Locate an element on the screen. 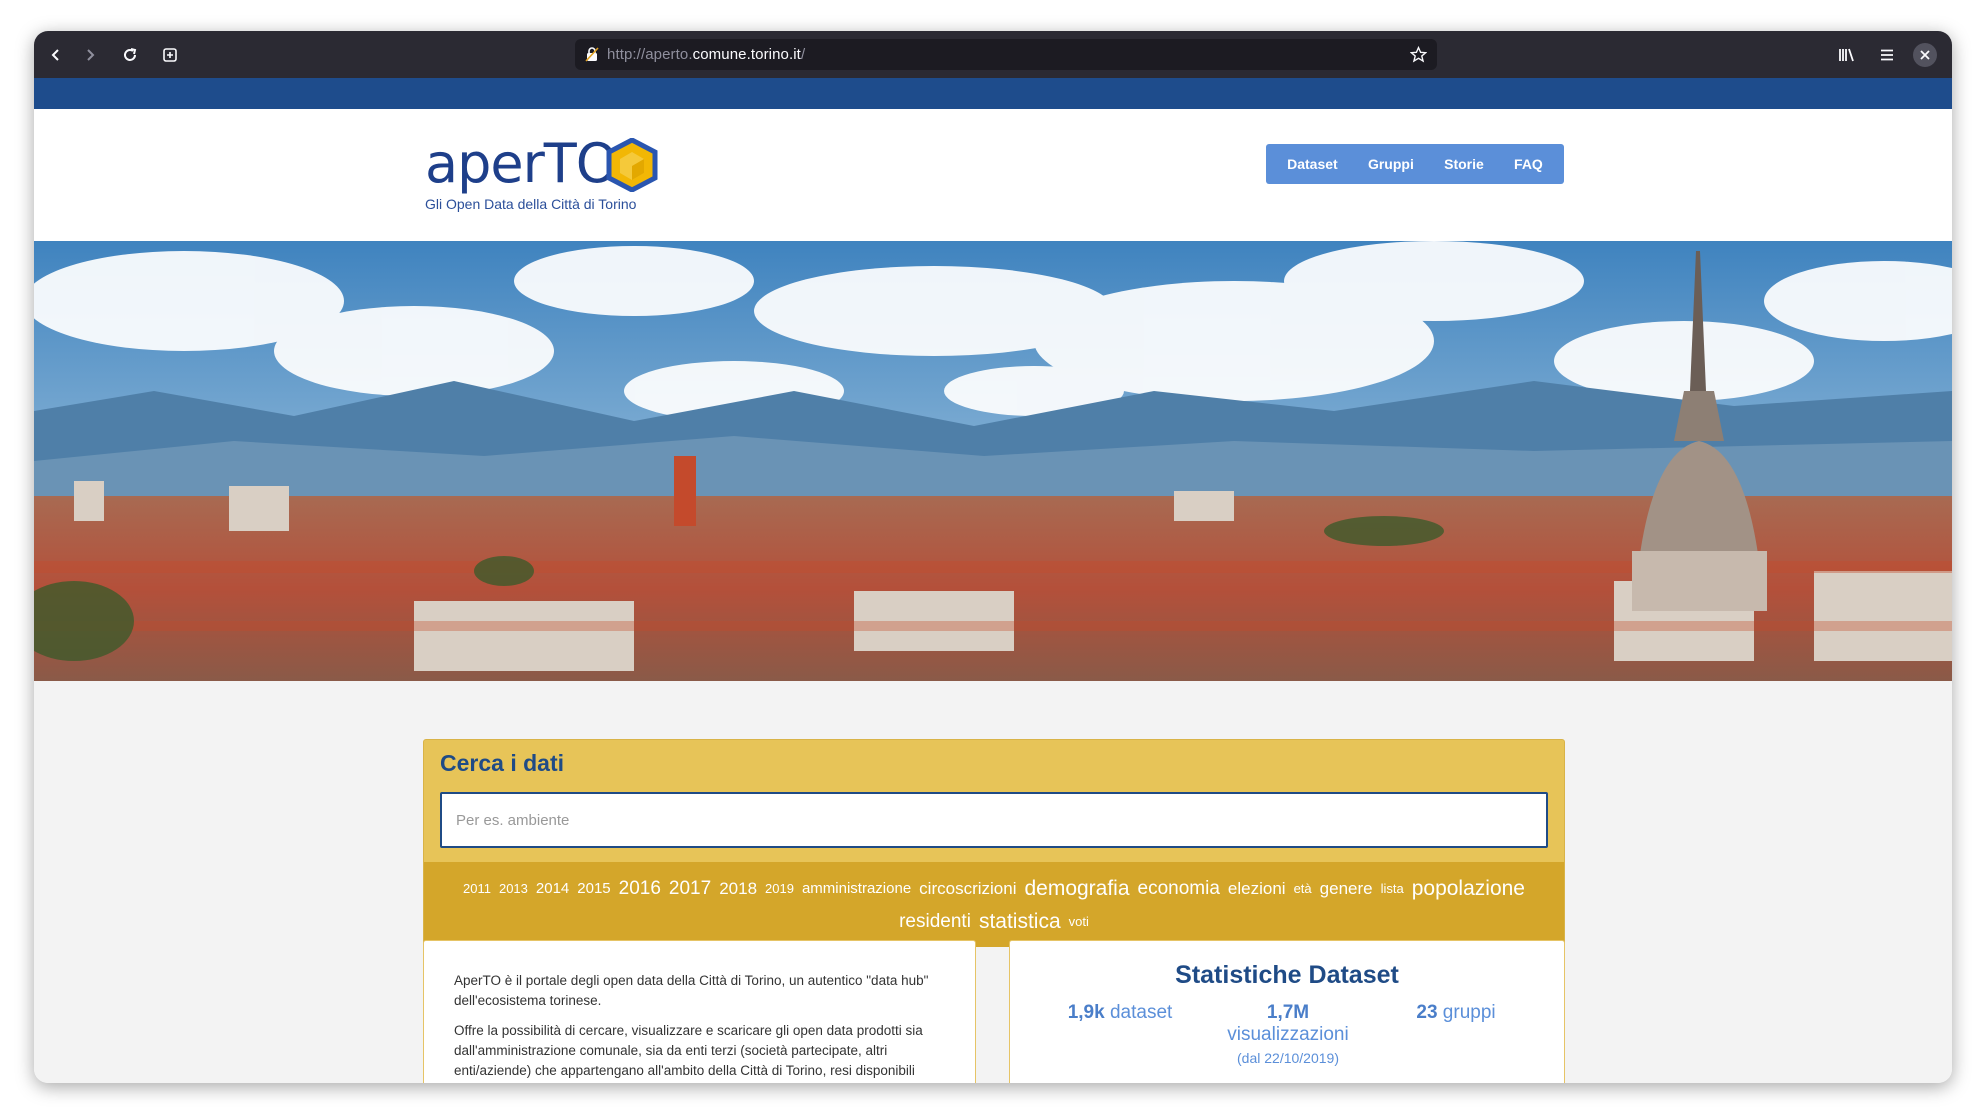 The width and height of the screenshot is (1984, 1118). forward-arrow-icon is located at coordinates (91, 55).